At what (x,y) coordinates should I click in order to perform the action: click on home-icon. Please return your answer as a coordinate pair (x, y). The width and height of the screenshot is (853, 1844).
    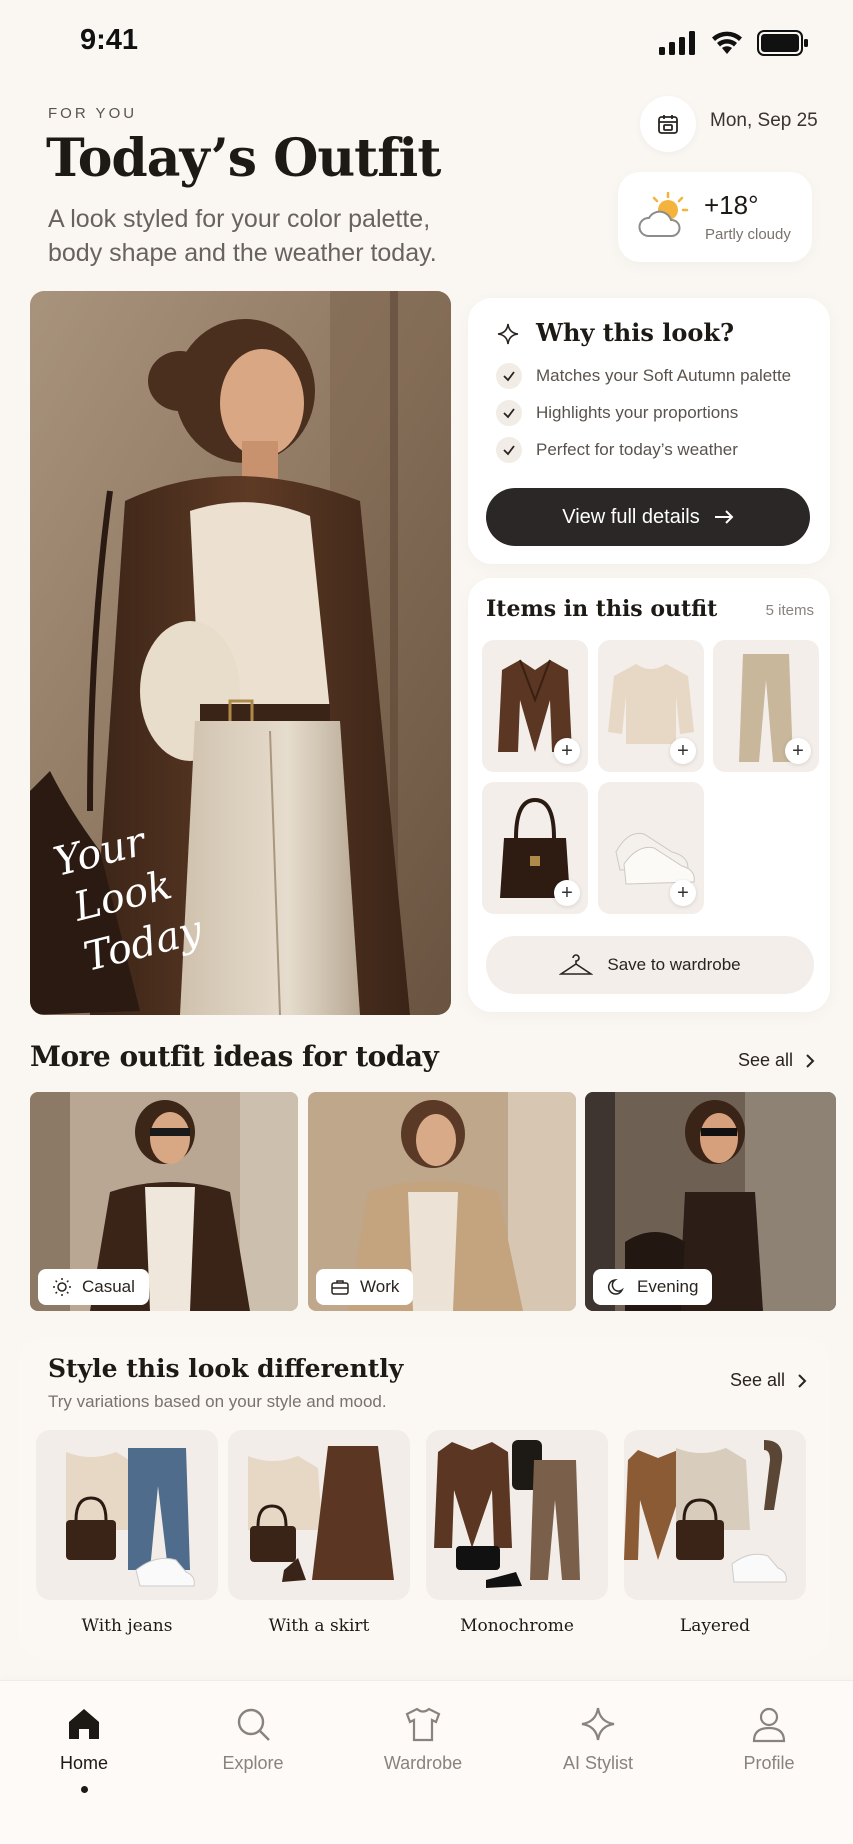
    Looking at the image, I should click on (84, 1724).